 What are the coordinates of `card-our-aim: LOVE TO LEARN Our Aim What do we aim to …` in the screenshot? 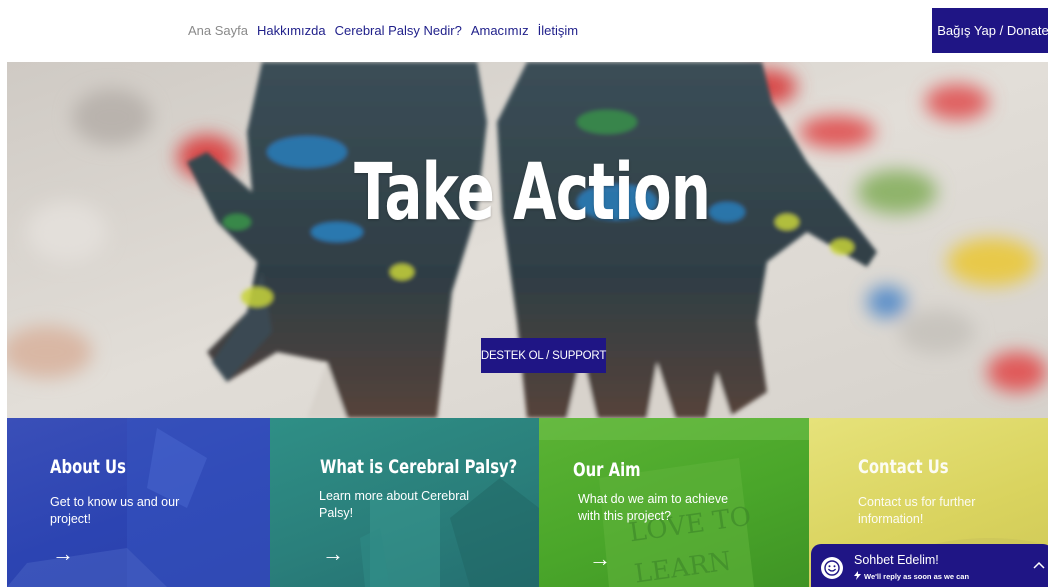 It's located at (674, 502).